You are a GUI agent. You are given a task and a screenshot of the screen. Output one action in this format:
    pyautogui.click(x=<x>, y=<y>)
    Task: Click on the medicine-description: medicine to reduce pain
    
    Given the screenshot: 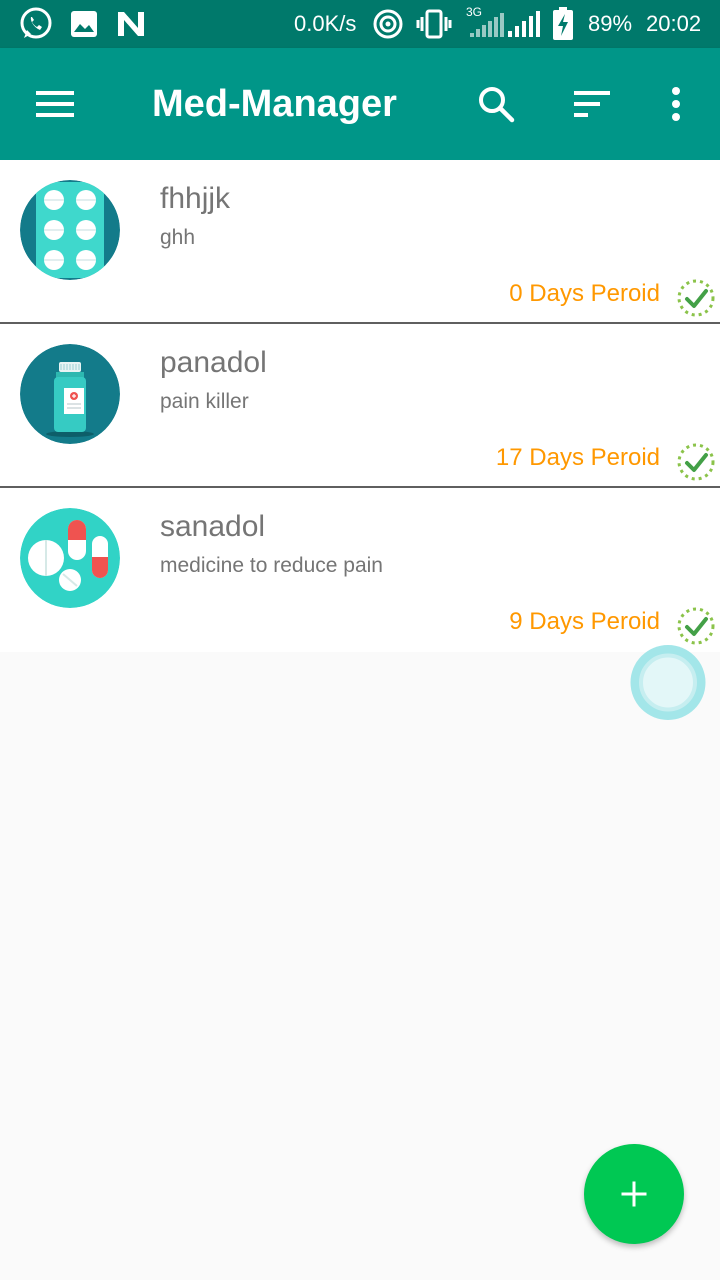 What is the action you would take?
    pyautogui.click(x=271, y=565)
    